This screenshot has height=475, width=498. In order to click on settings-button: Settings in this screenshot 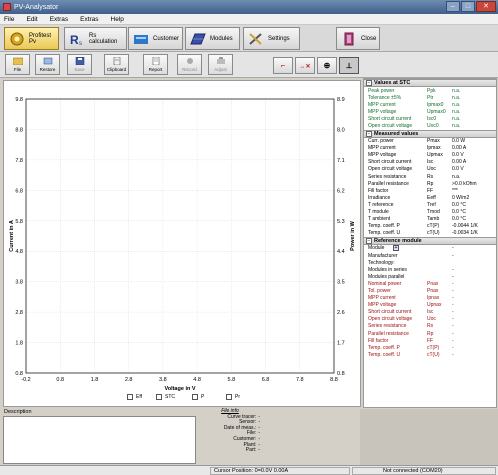, I will do `click(271, 38)`.